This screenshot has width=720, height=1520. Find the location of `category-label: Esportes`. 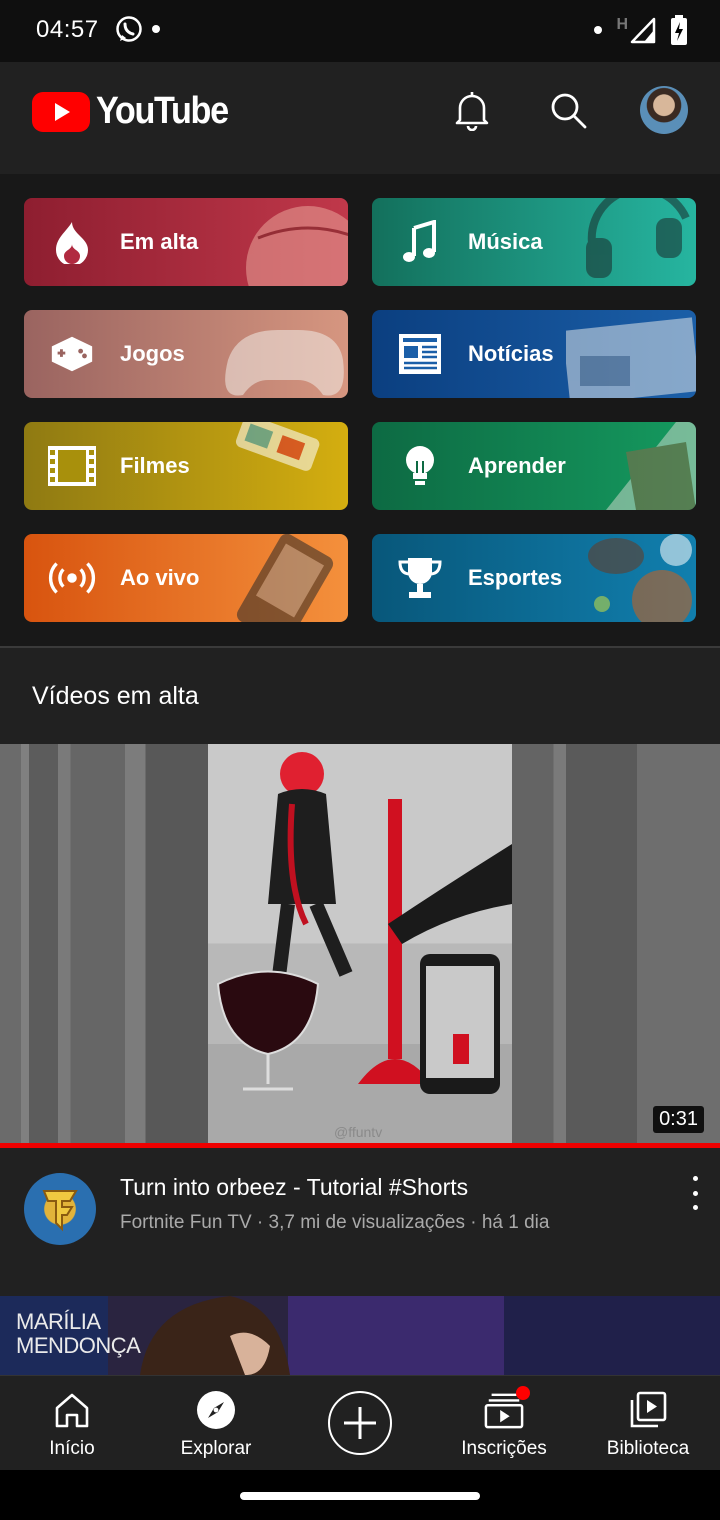

category-label: Esportes is located at coordinates (515, 577).